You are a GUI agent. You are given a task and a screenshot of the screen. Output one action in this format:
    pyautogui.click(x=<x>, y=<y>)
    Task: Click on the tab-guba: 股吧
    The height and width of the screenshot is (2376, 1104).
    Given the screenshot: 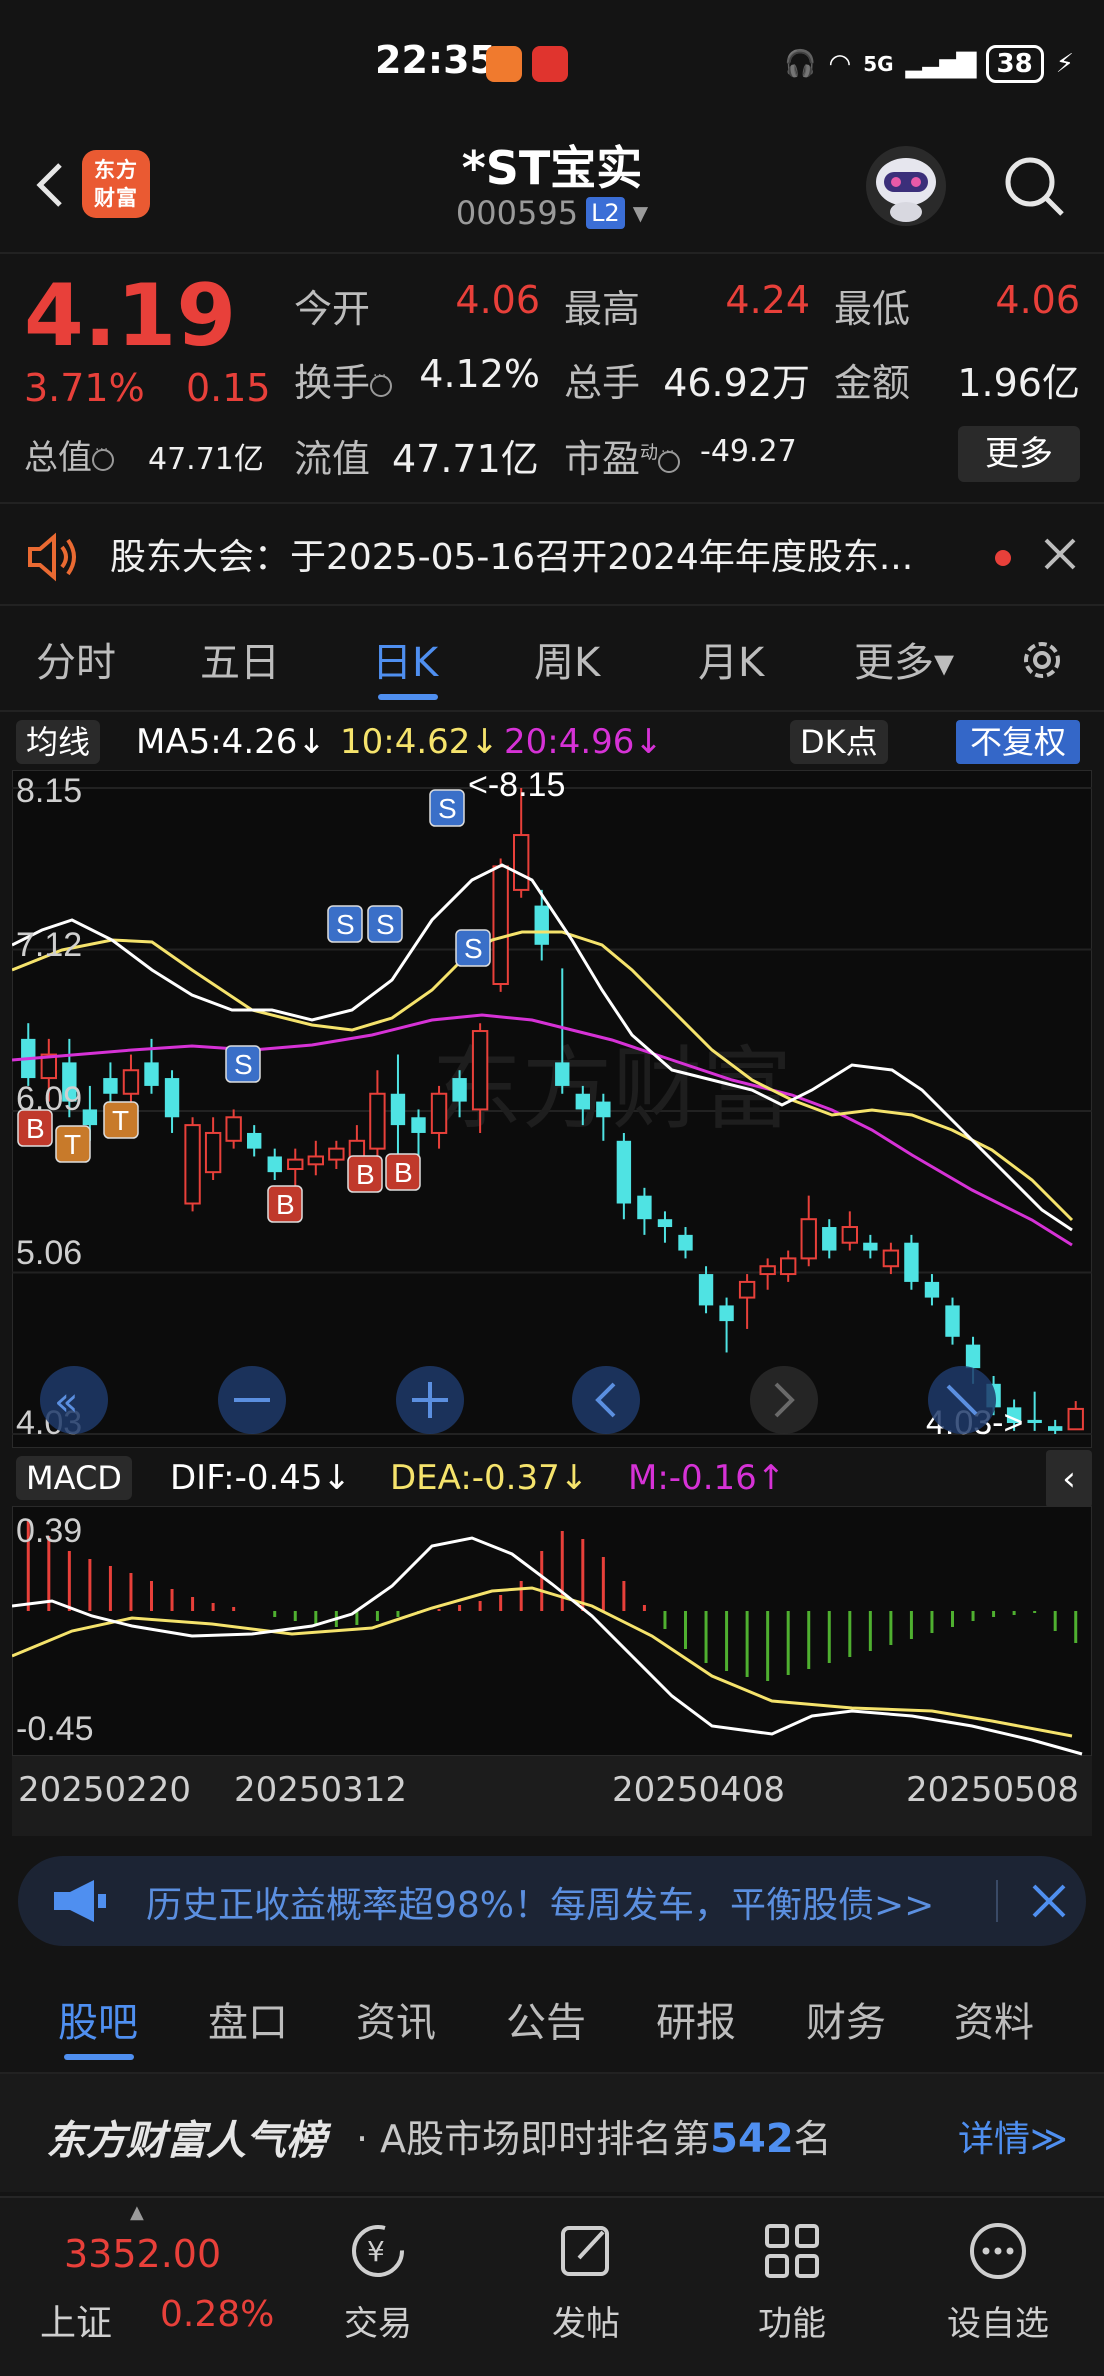 What is the action you would take?
    pyautogui.click(x=98, y=2019)
    